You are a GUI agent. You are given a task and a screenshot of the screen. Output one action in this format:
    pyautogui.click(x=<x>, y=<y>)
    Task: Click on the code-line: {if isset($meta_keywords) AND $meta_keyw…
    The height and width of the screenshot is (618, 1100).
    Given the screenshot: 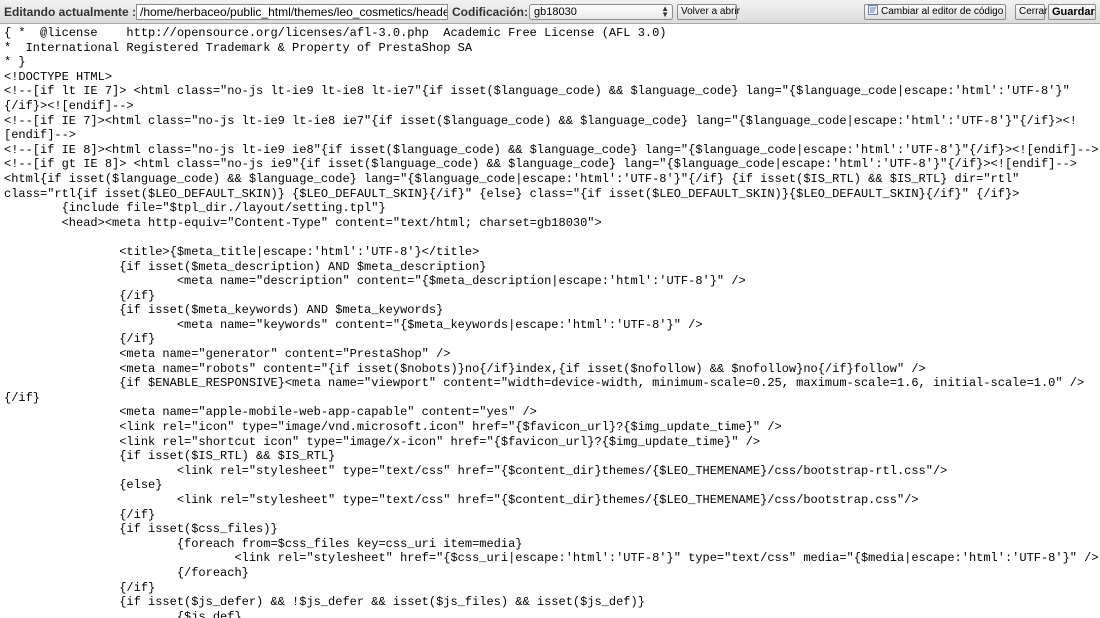 What is the action you would take?
    pyautogui.click(x=224, y=310)
    